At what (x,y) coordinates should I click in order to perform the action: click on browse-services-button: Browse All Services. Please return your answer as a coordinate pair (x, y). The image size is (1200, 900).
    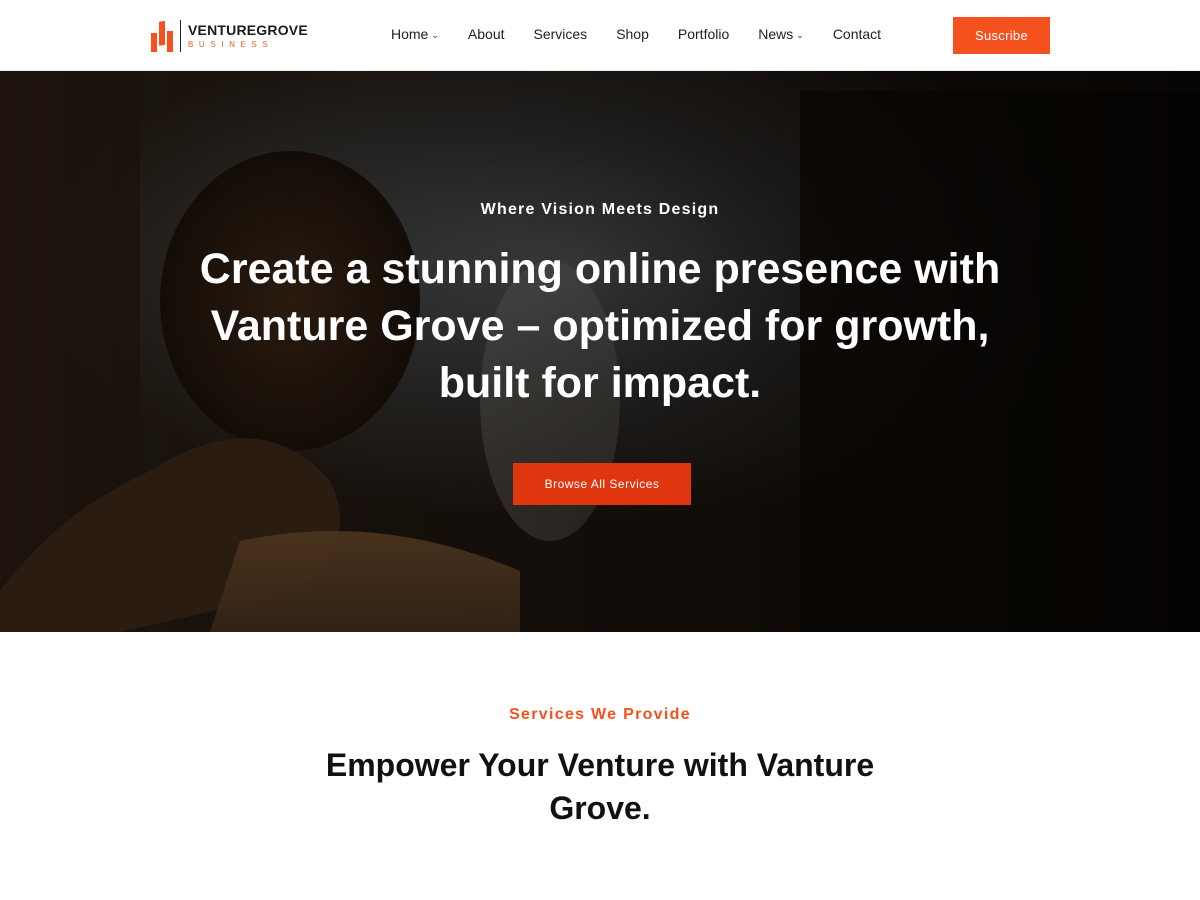
    Looking at the image, I should click on (602, 484).